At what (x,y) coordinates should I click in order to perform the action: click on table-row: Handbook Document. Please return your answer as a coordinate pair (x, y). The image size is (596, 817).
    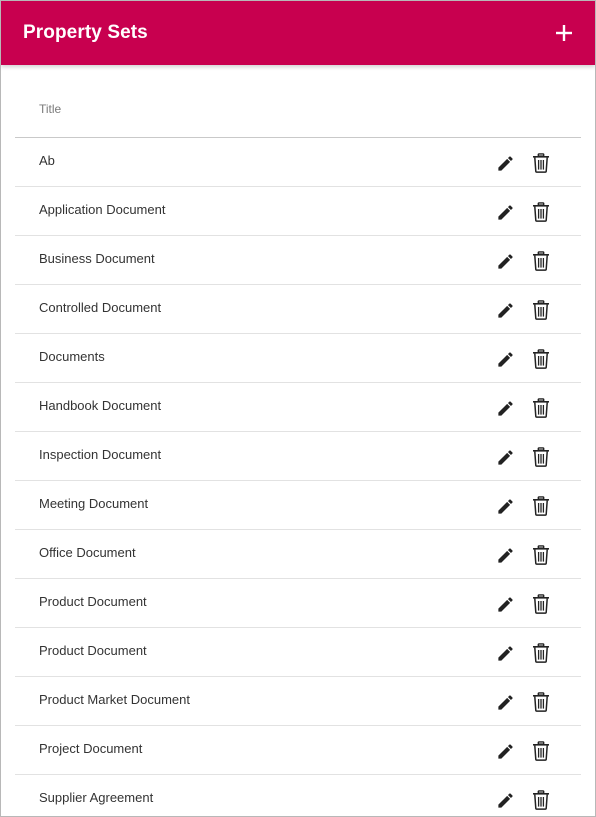
    Looking at the image, I should click on (298, 407).